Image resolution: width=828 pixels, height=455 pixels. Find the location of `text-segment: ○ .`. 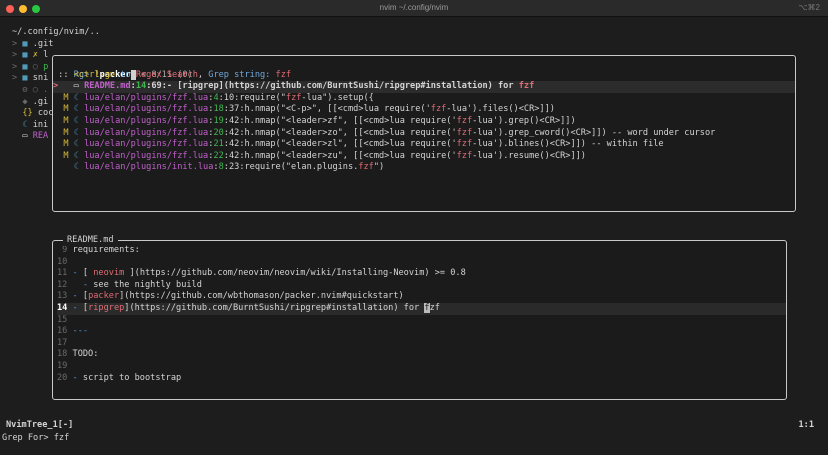

text-segment: ○ . is located at coordinates (40, 89).